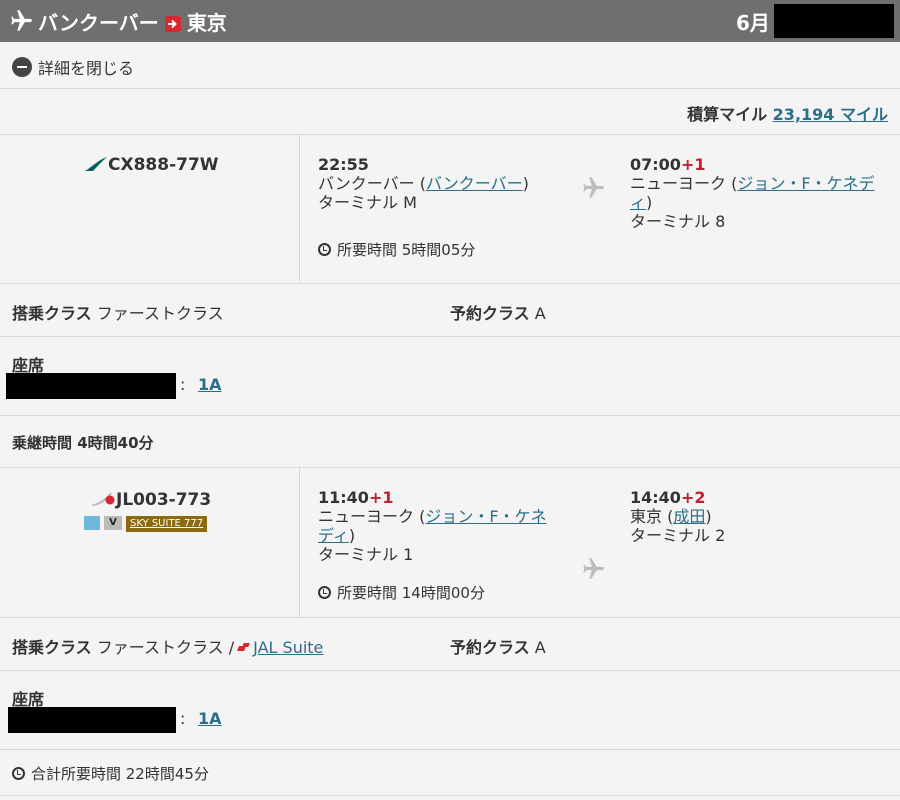 Image resolution: width=900 pixels, height=800 pixels. Describe the element at coordinates (761, 193) in the screenshot. I see `arrival-block: 07:00+1 ニューヨーク (ジョン・F・ケネディ) ターミナル 8` at that location.